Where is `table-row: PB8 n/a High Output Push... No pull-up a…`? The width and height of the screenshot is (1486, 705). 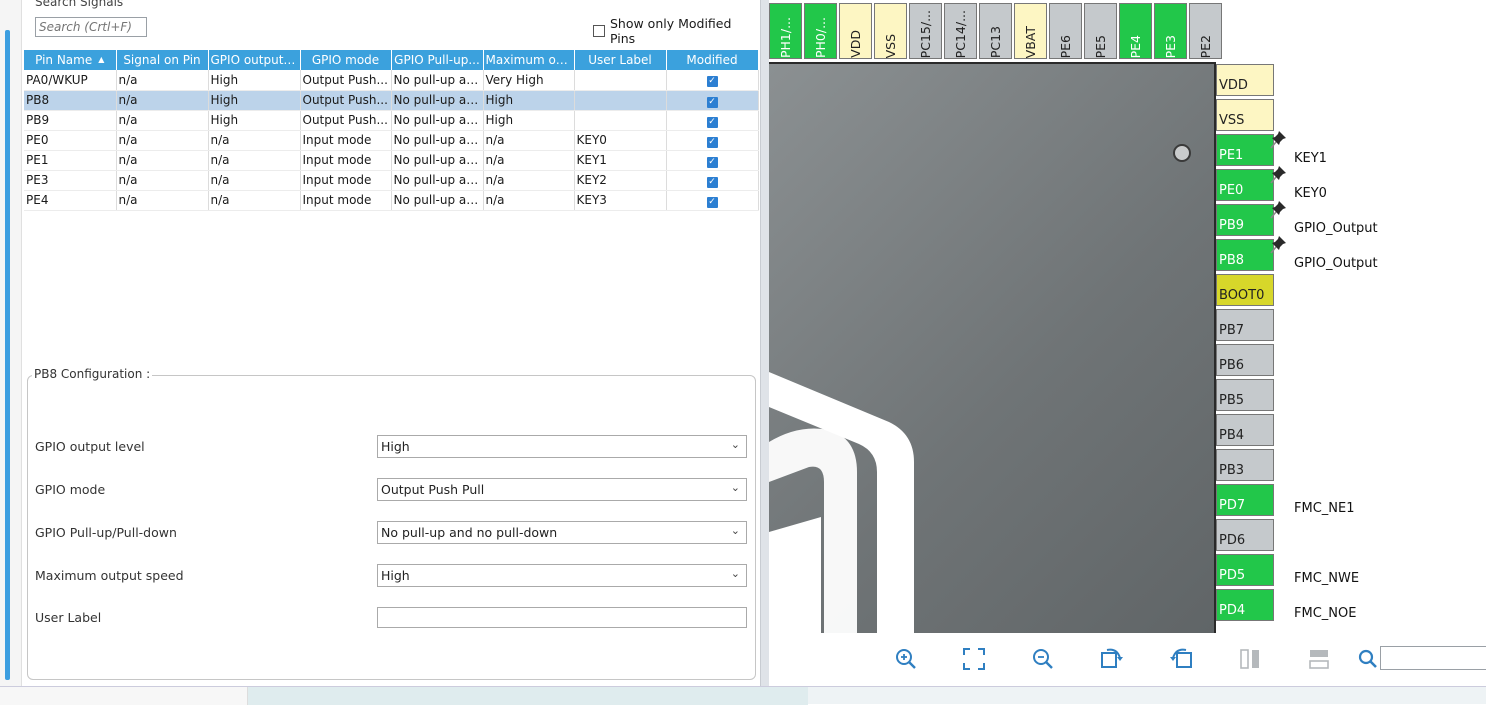 table-row: PB8 n/a High Output Push... No pull-up a… is located at coordinates (391, 100).